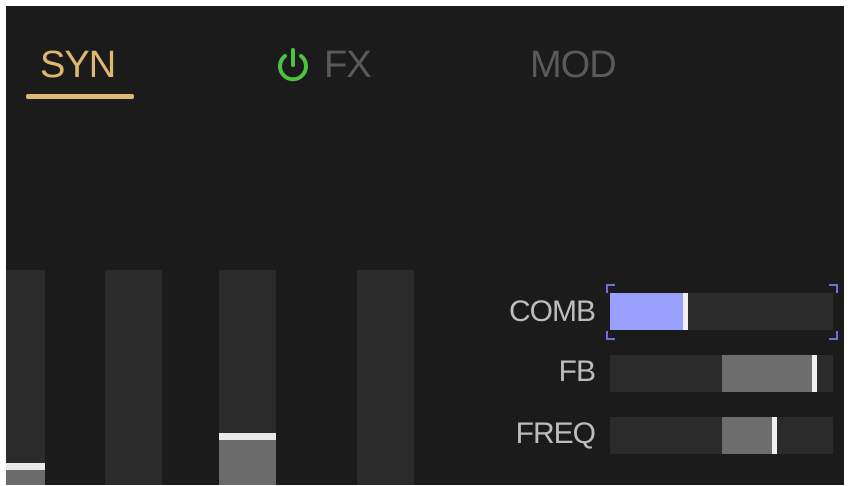  Describe the element at coordinates (577, 371) in the screenshot. I see `fb-label: FB` at that location.